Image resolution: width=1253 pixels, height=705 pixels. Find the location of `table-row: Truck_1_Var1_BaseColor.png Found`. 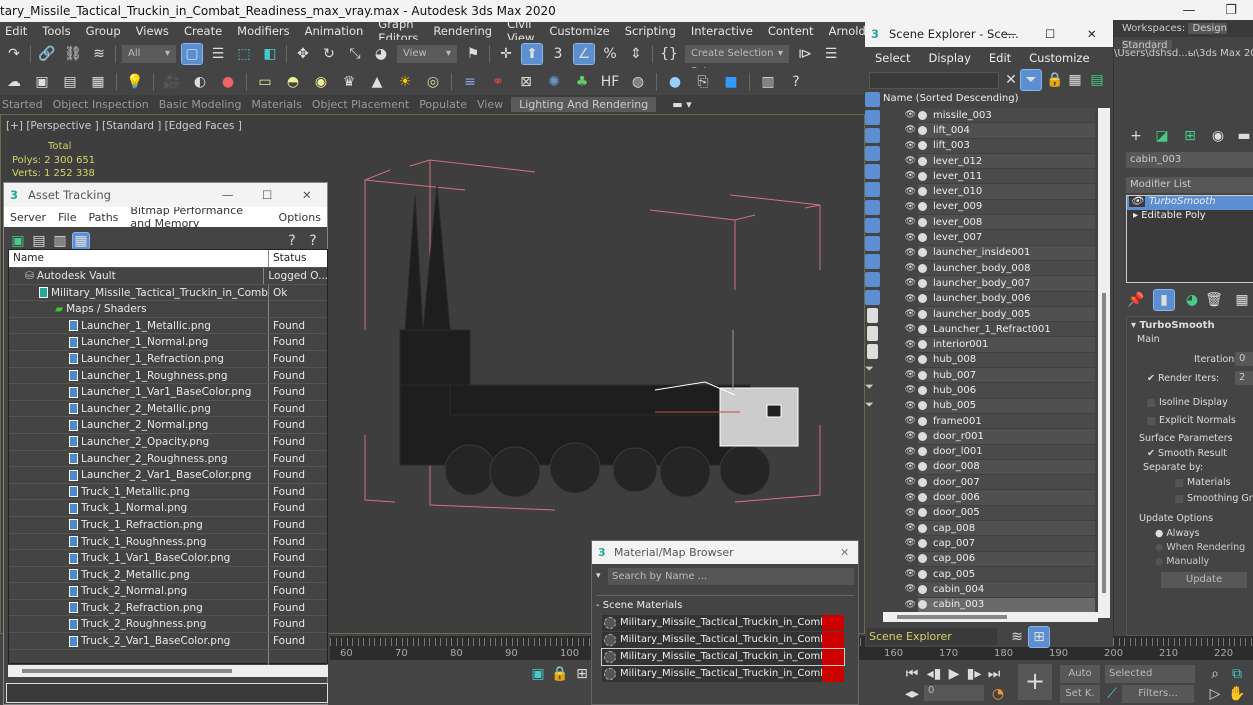

table-row: Truck_1_Var1_BaseColor.png Found is located at coordinates (168, 558).